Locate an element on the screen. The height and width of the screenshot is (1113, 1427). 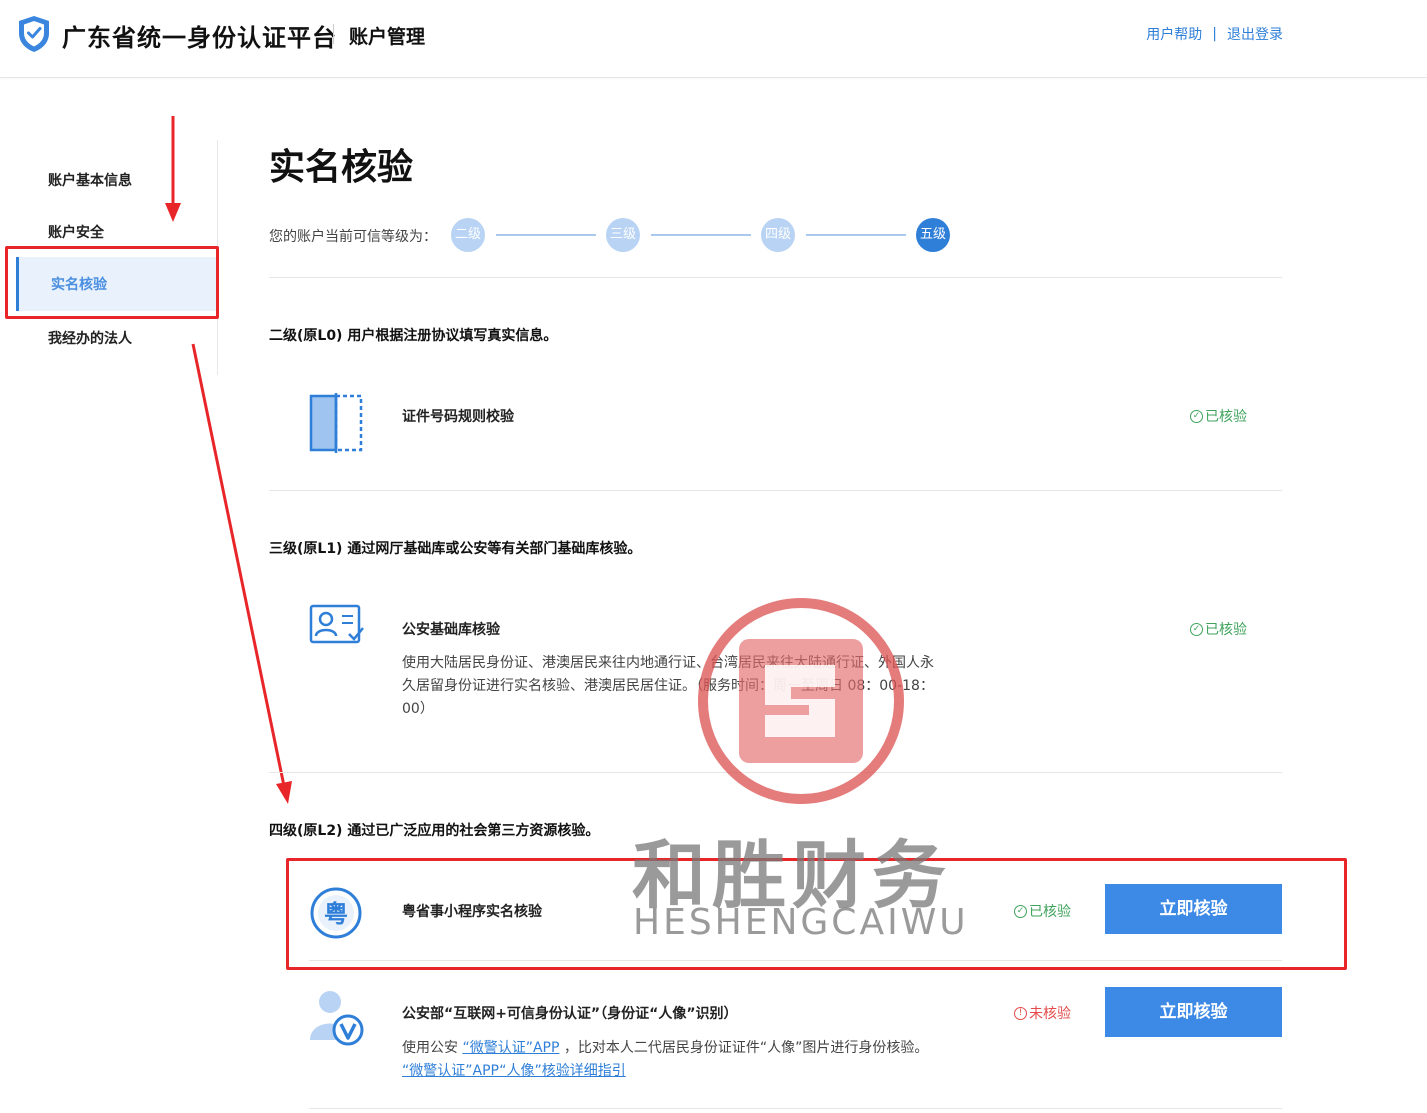
status-text: 未核验 is located at coordinates (1050, 1014).